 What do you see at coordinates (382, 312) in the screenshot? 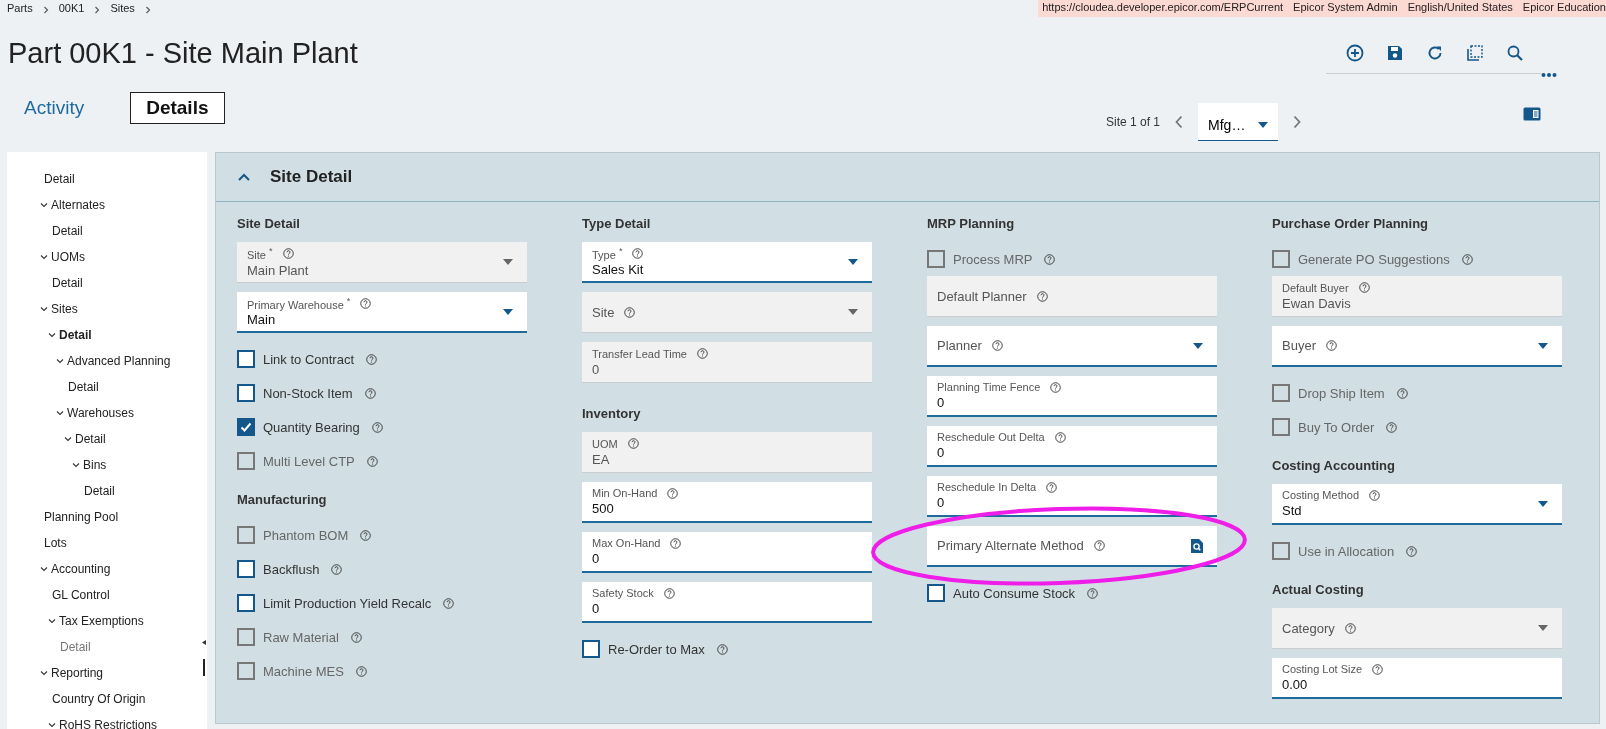
I see `dropdown-field: Primary Warehouse $^{*}$ Main` at bounding box center [382, 312].